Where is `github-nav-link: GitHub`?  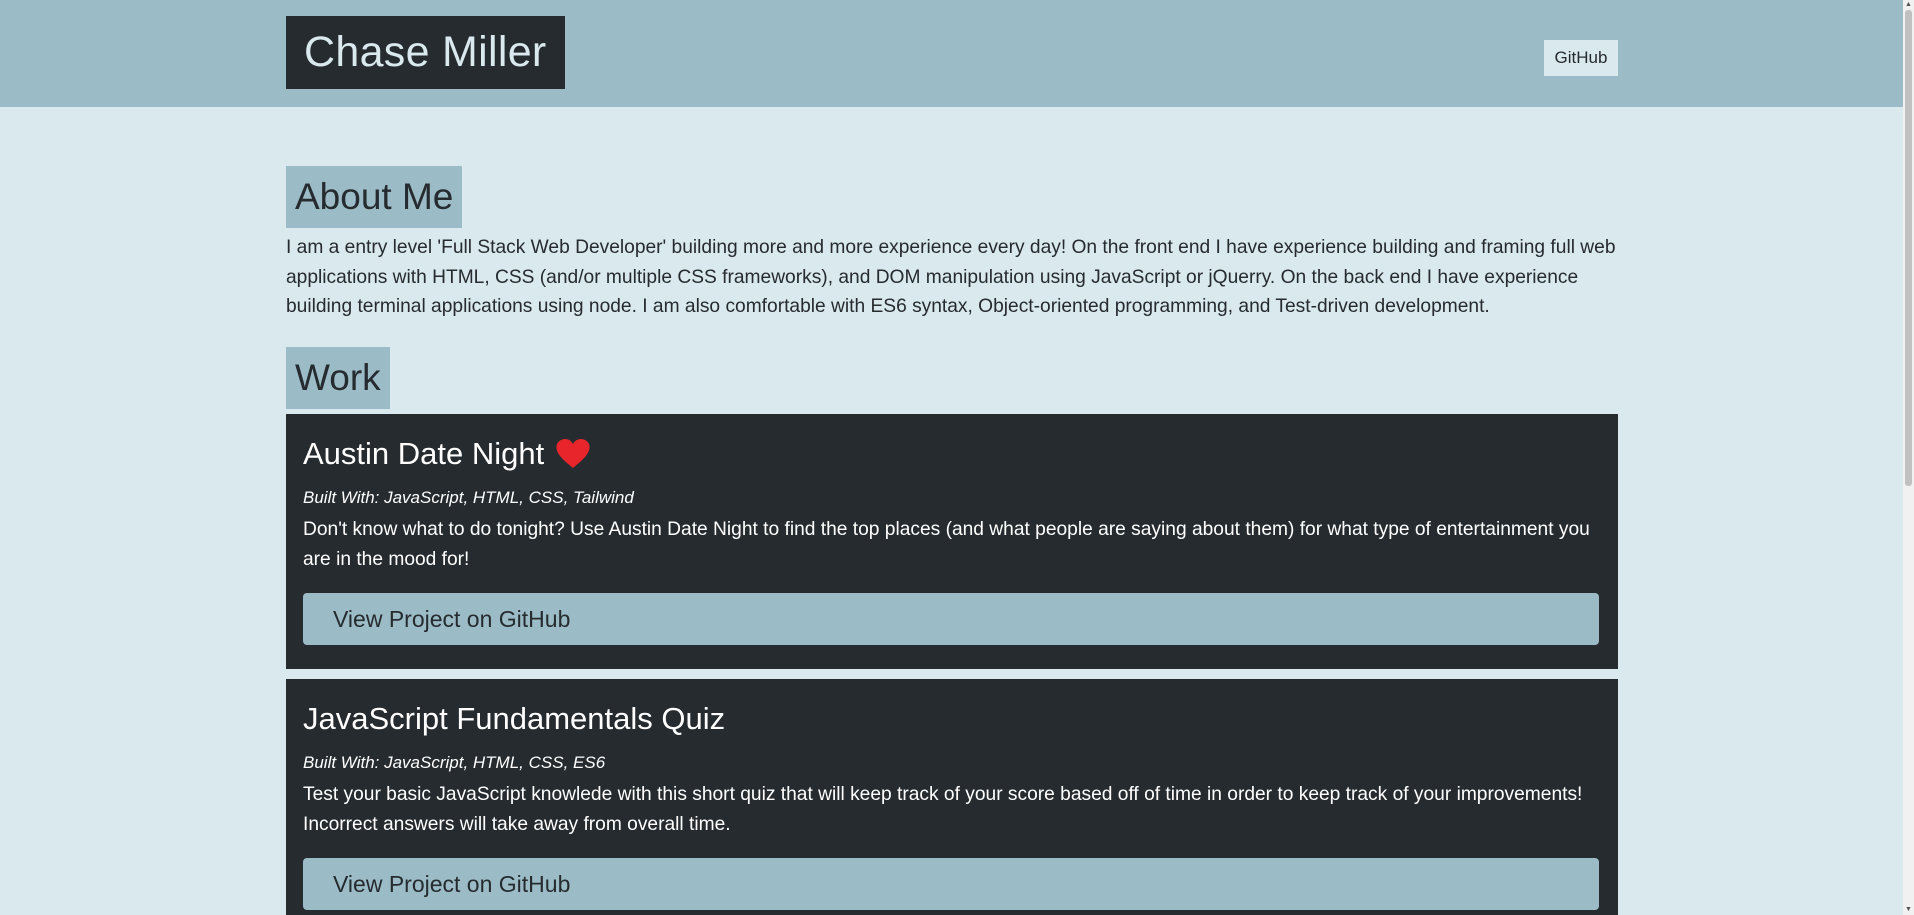
github-nav-link: GitHub is located at coordinates (1581, 58).